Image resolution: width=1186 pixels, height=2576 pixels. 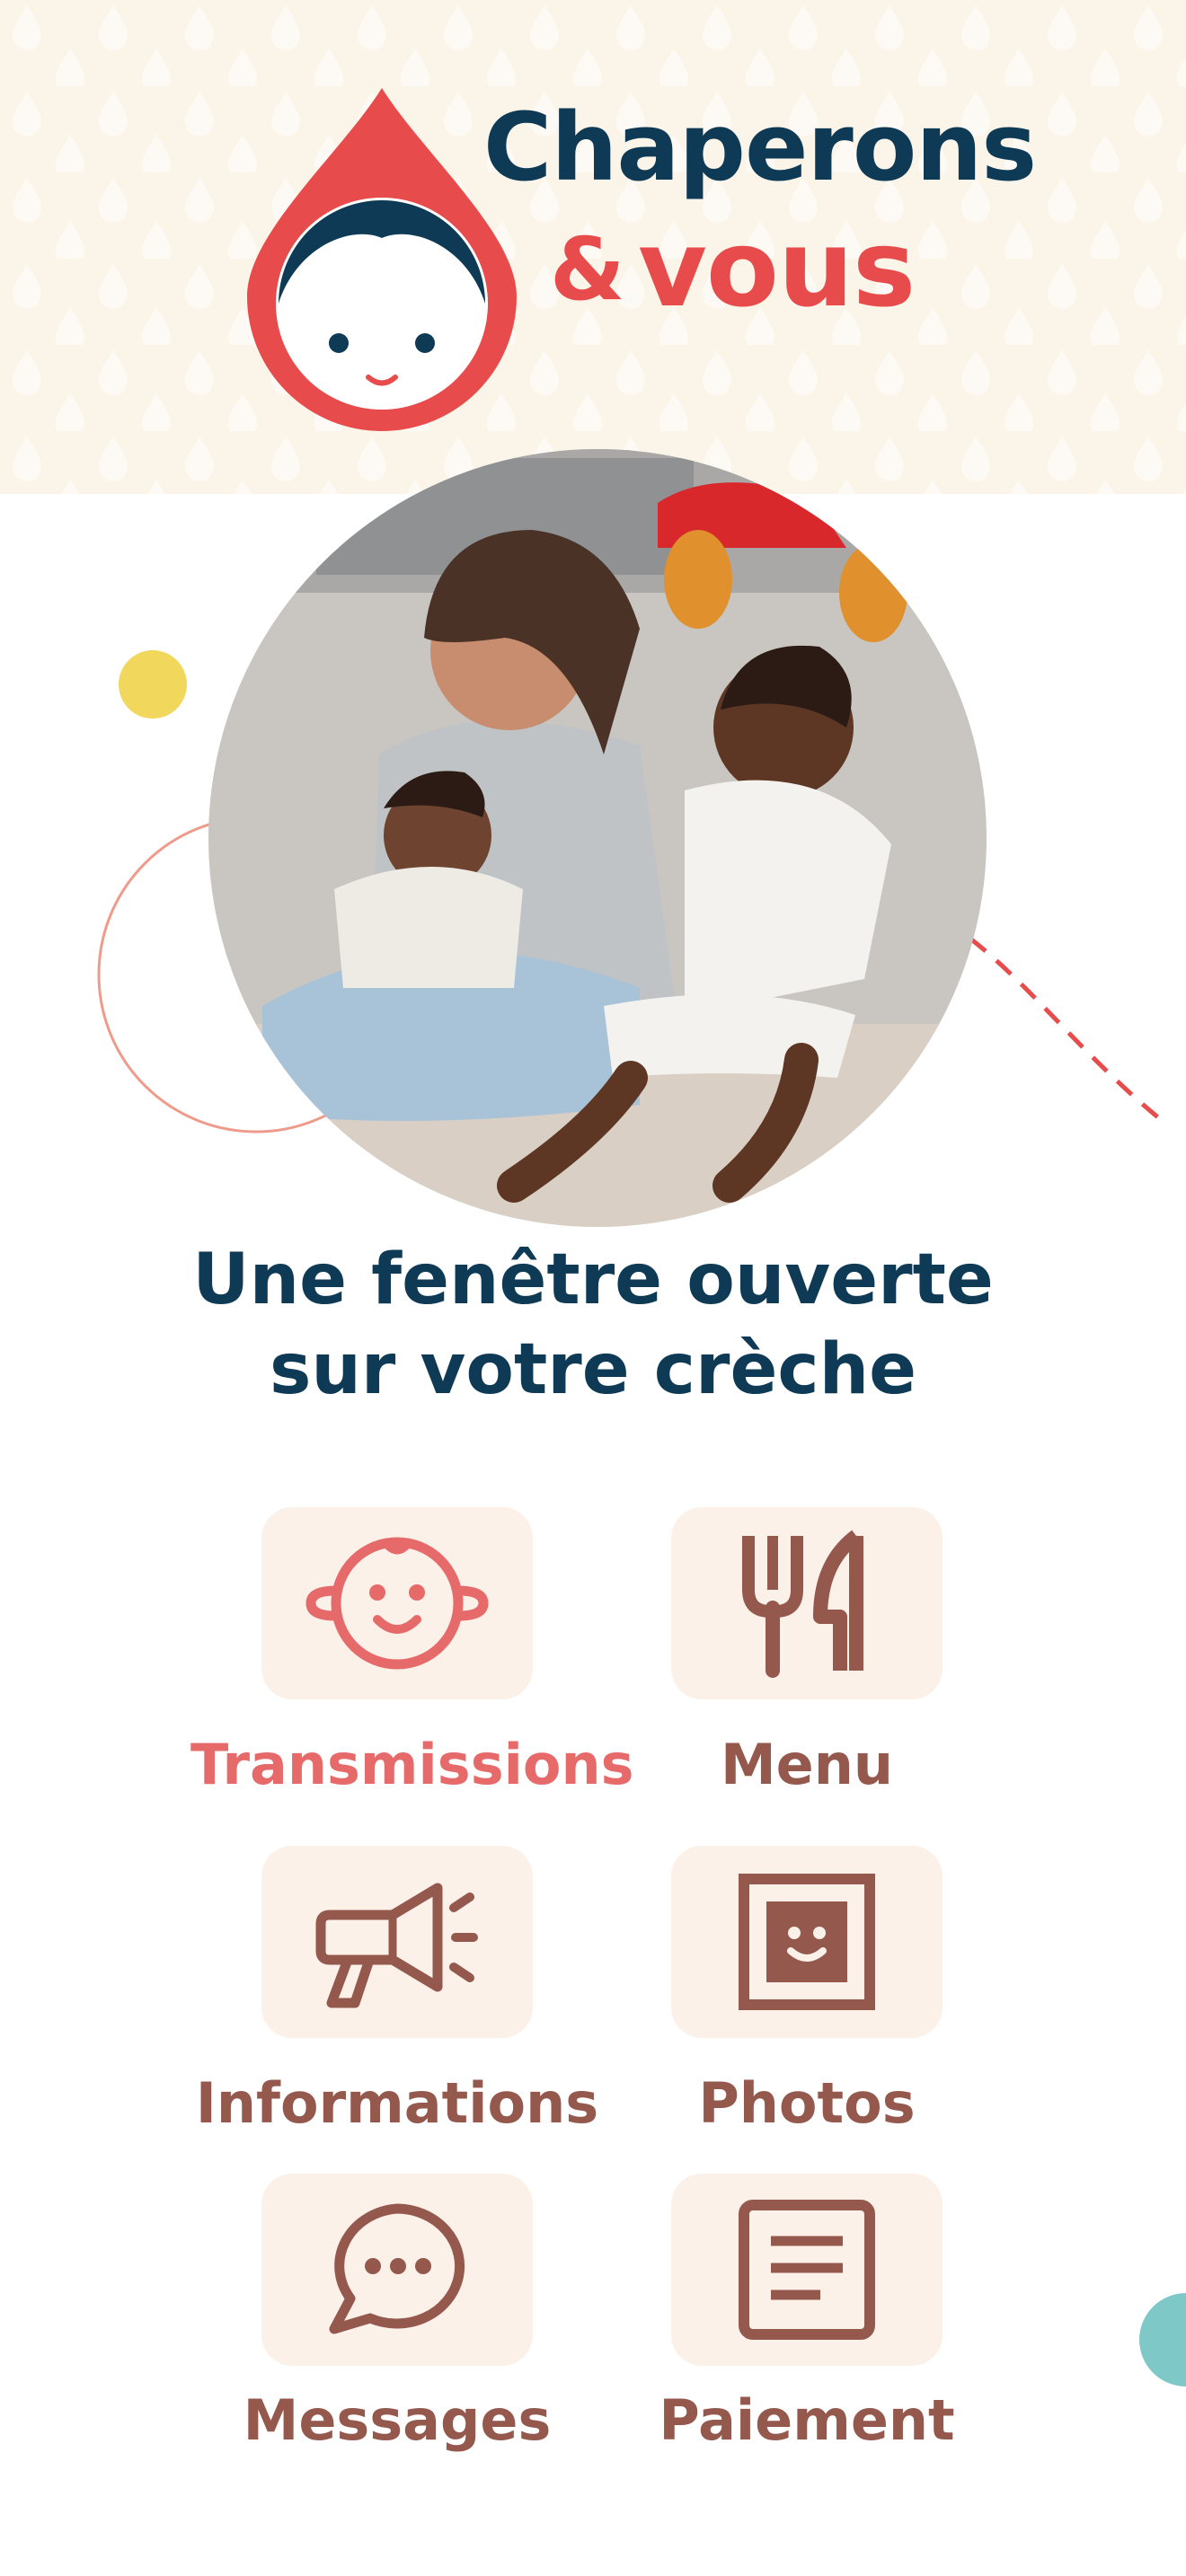 I want to click on brand-name-line1: Chaperons, so click(x=760, y=147).